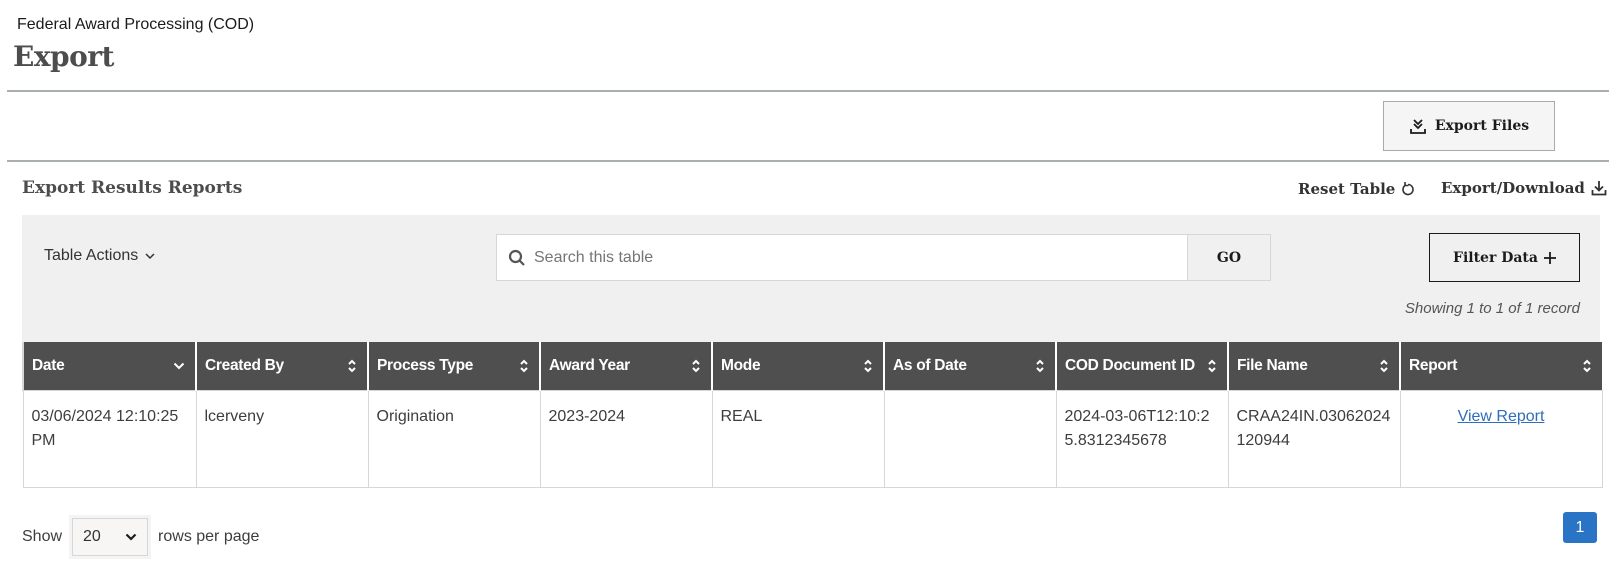  What do you see at coordinates (63, 56) in the screenshot?
I see `page-title: Export` at bounding box center [63, 56].